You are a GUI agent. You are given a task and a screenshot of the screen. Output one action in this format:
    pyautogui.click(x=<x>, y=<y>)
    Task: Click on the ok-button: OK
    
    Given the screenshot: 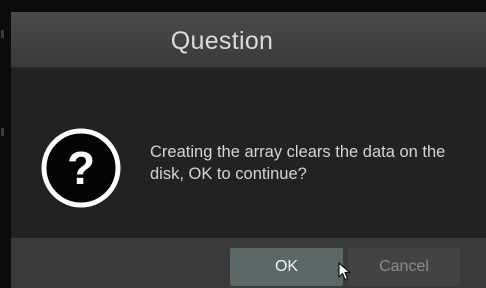 What is the action you would take?
    pyautogui.click(x=286, y=267)
    